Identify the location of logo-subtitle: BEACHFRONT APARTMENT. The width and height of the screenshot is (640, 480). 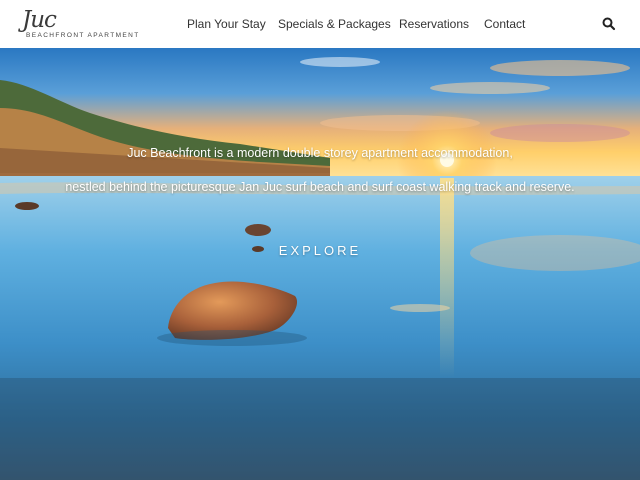
(83, 35).